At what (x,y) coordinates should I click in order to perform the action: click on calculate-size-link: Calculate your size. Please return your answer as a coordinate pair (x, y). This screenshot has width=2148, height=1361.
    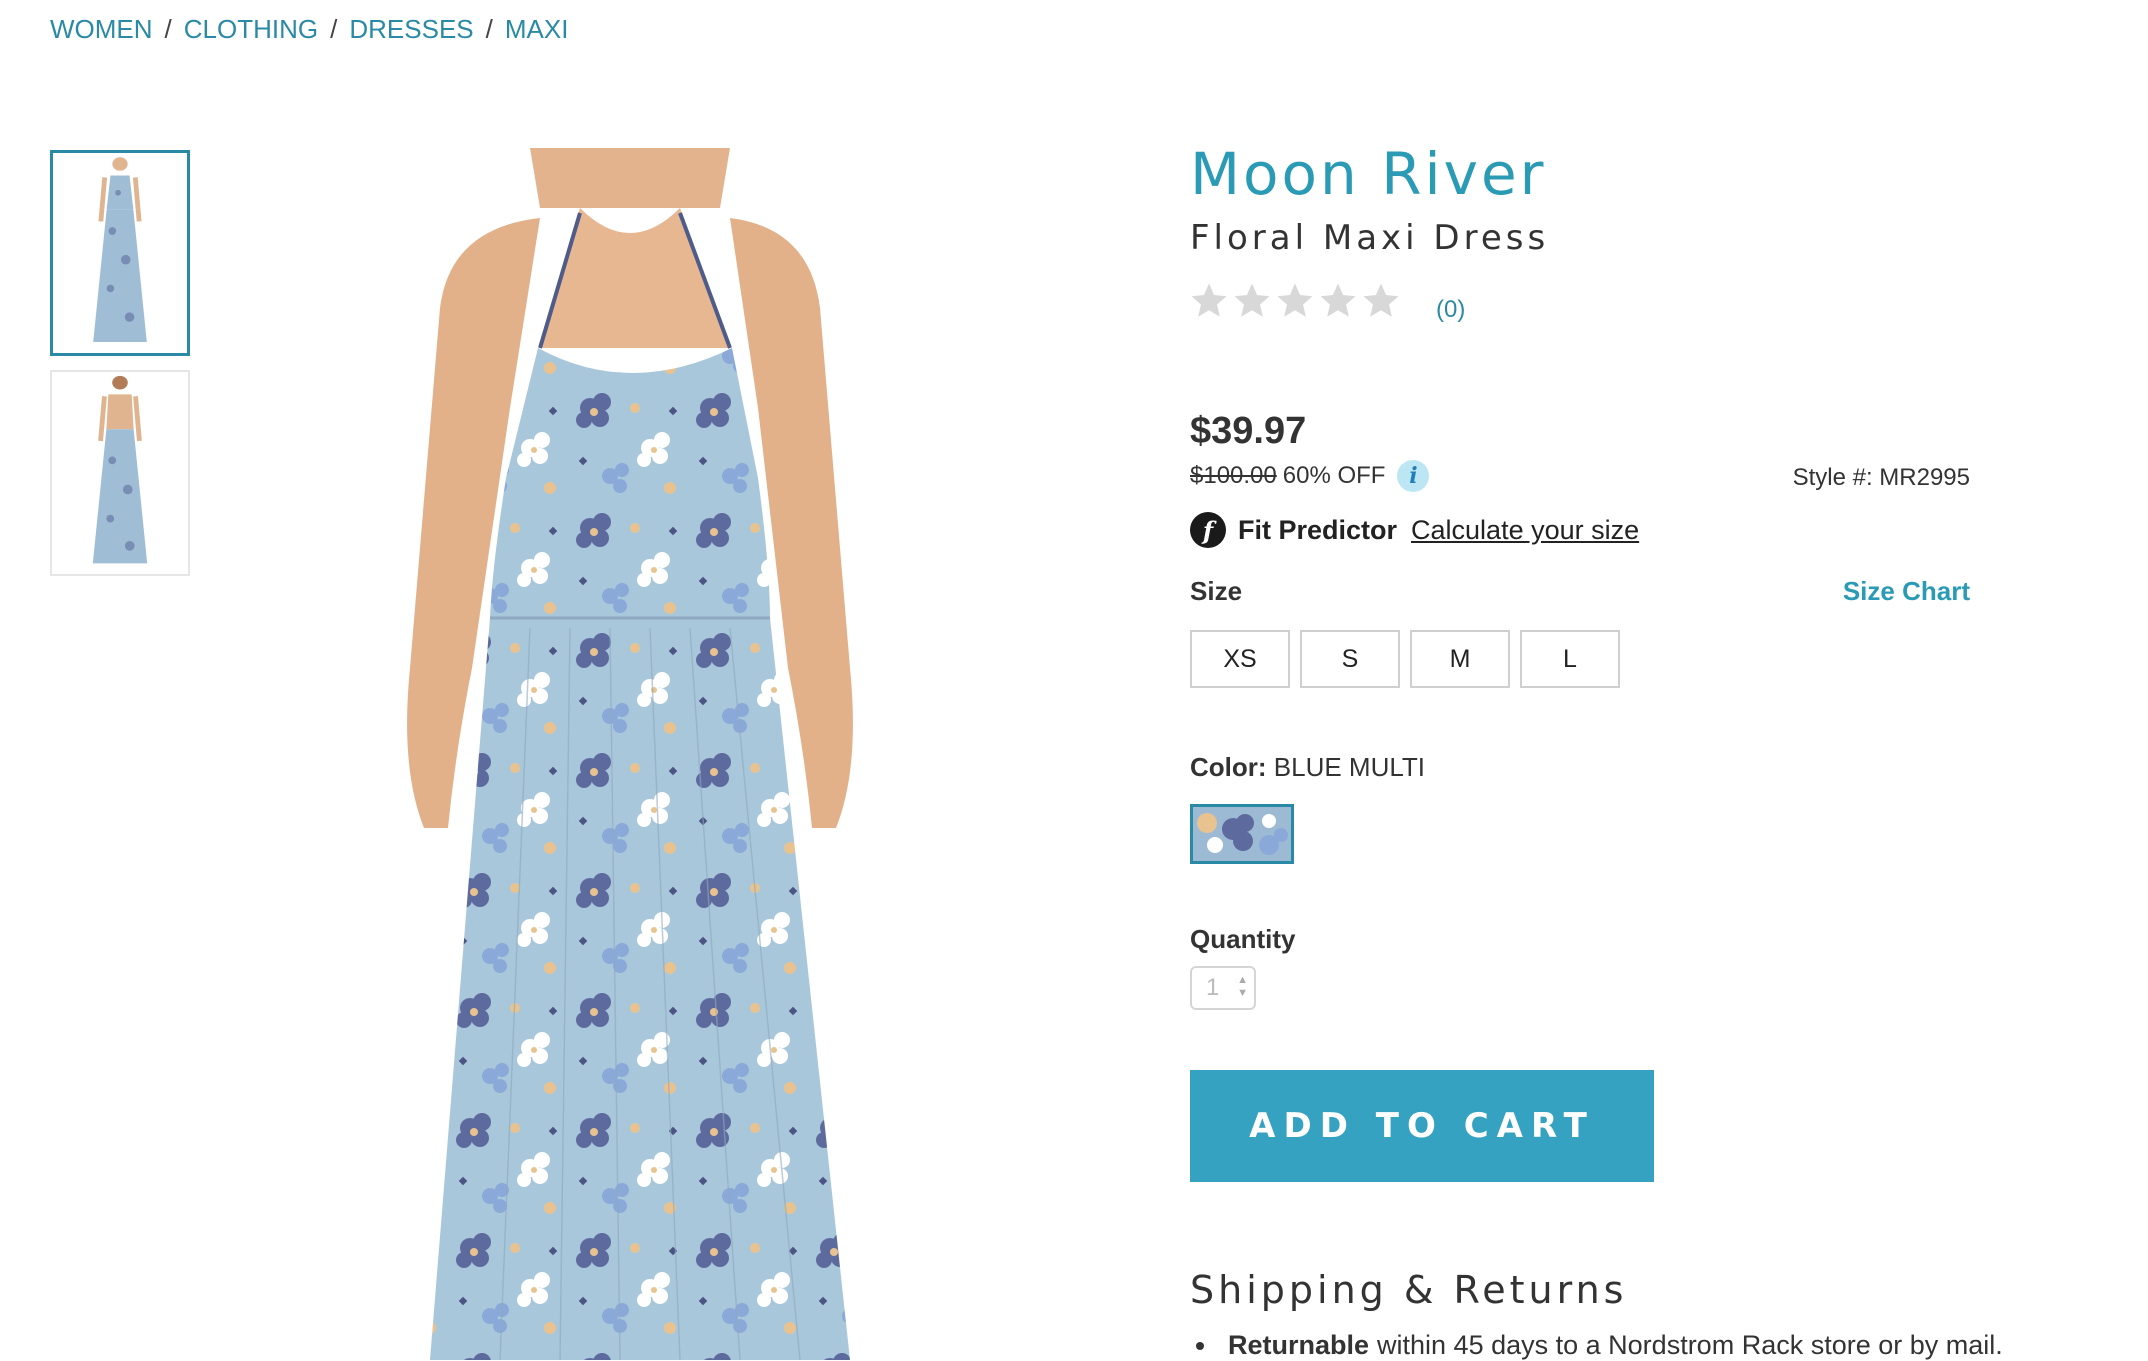
    Looking at the image, I should click on (1525, 530).